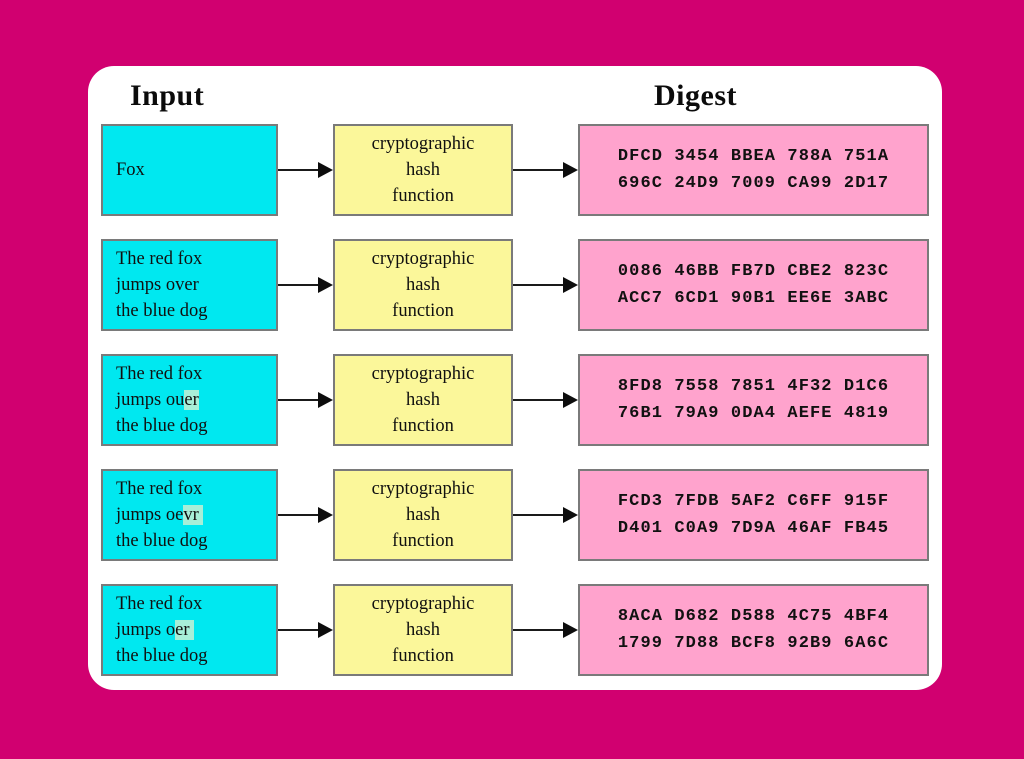 The width and height of the screenshot is (1024, 759). What do you see at coordinates (189, 170) in the screenshot?
I see `input-box: Fox` at bounding box center [189, 170].